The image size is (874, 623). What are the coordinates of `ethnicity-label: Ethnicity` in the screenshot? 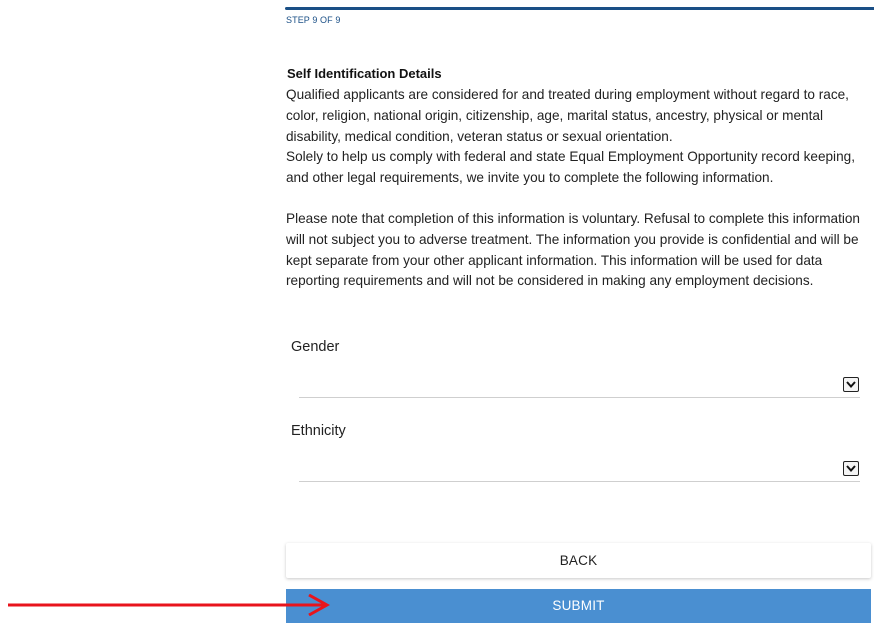 It's located at (318, 431).